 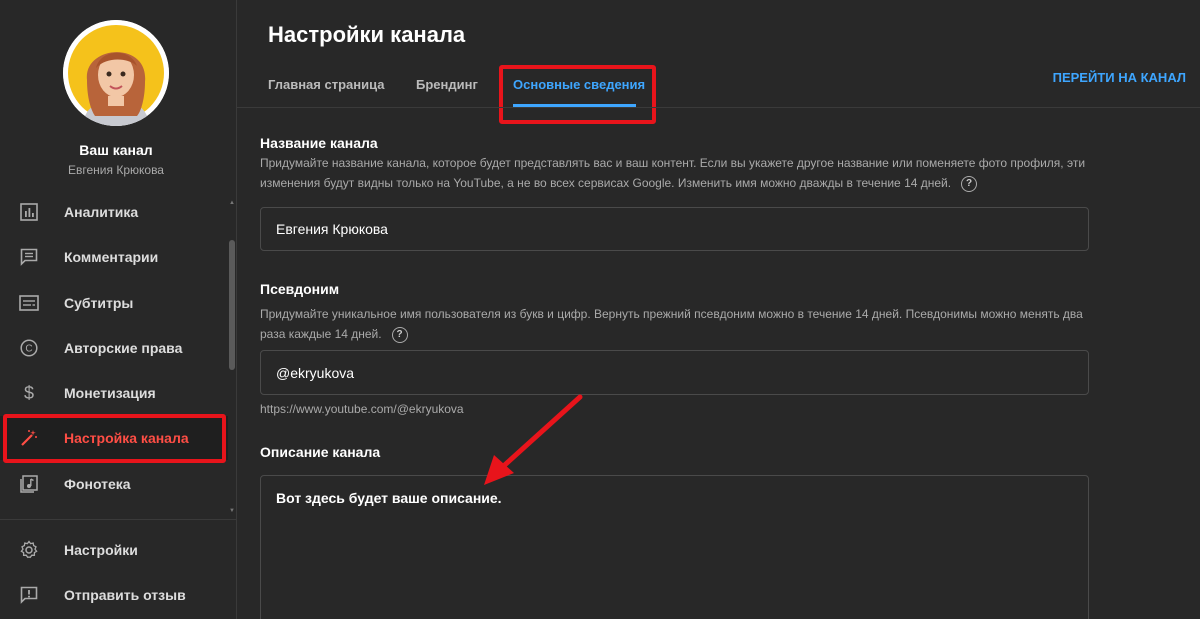 What do you see at coordinates (123, 348) in the screenshot?
I see `sidebar-item-label: Авторские права` at bounding box center [123, 348].